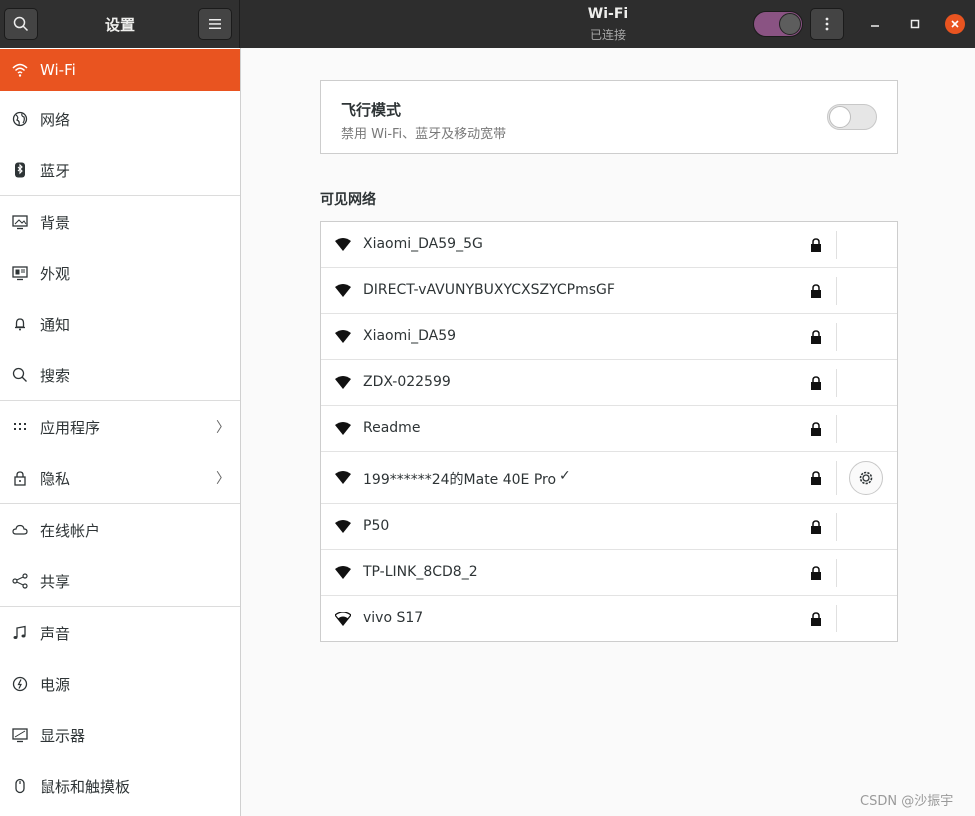 This screenshot has width=975, height=816. What do you see at coordinates (609, 245) in the screenshot?
I see `network-row: Xiaomi_DA59_5G` at bounding box center [609, 245].